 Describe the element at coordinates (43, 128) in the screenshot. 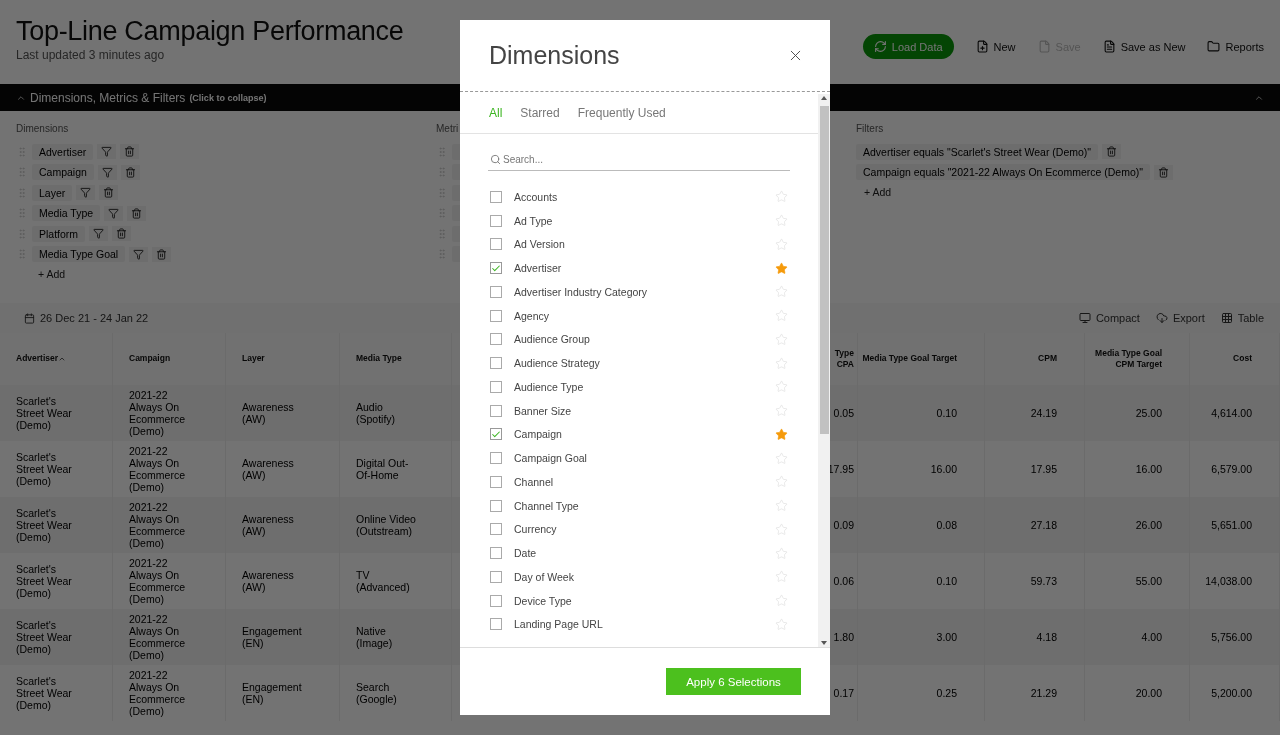

I see `dimensions-label: Dimensions` at that location.